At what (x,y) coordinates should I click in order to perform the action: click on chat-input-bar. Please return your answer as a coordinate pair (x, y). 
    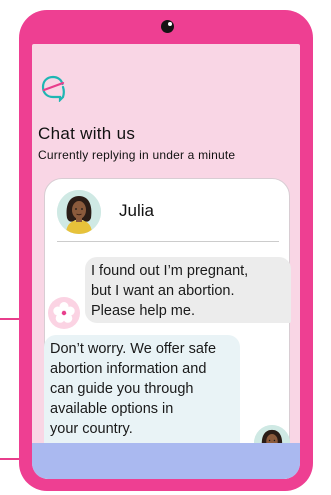
    Looking at the image, I should click on (166, 461).